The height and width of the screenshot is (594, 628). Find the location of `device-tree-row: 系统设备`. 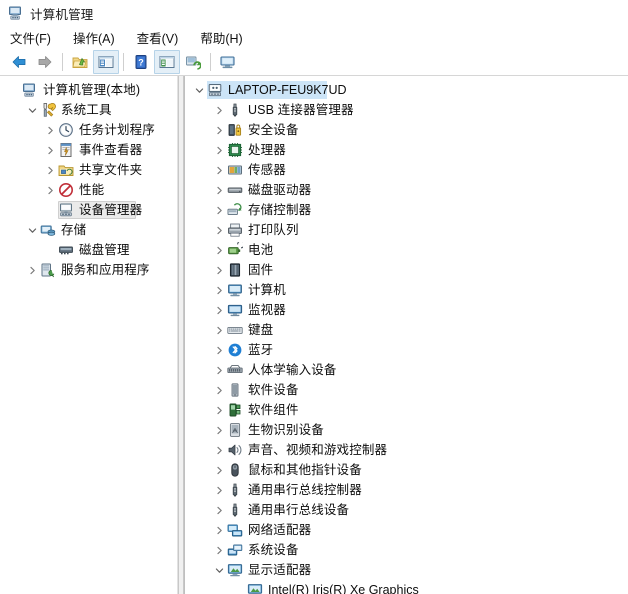

device-tree-row: 系统设备 is located at coordinates (406, 550).